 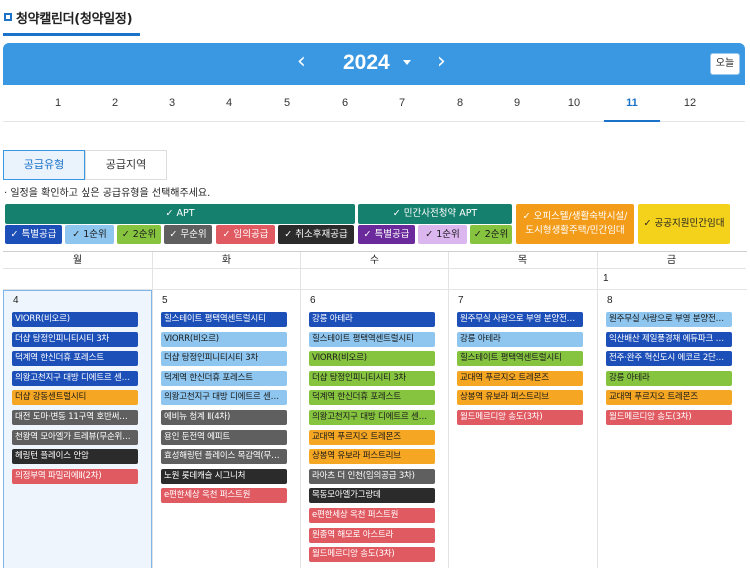 What do you see at coordinates (115, 103) in the screenshot?
I see `tab-month-2: 2` at bounding box center [115, 103].